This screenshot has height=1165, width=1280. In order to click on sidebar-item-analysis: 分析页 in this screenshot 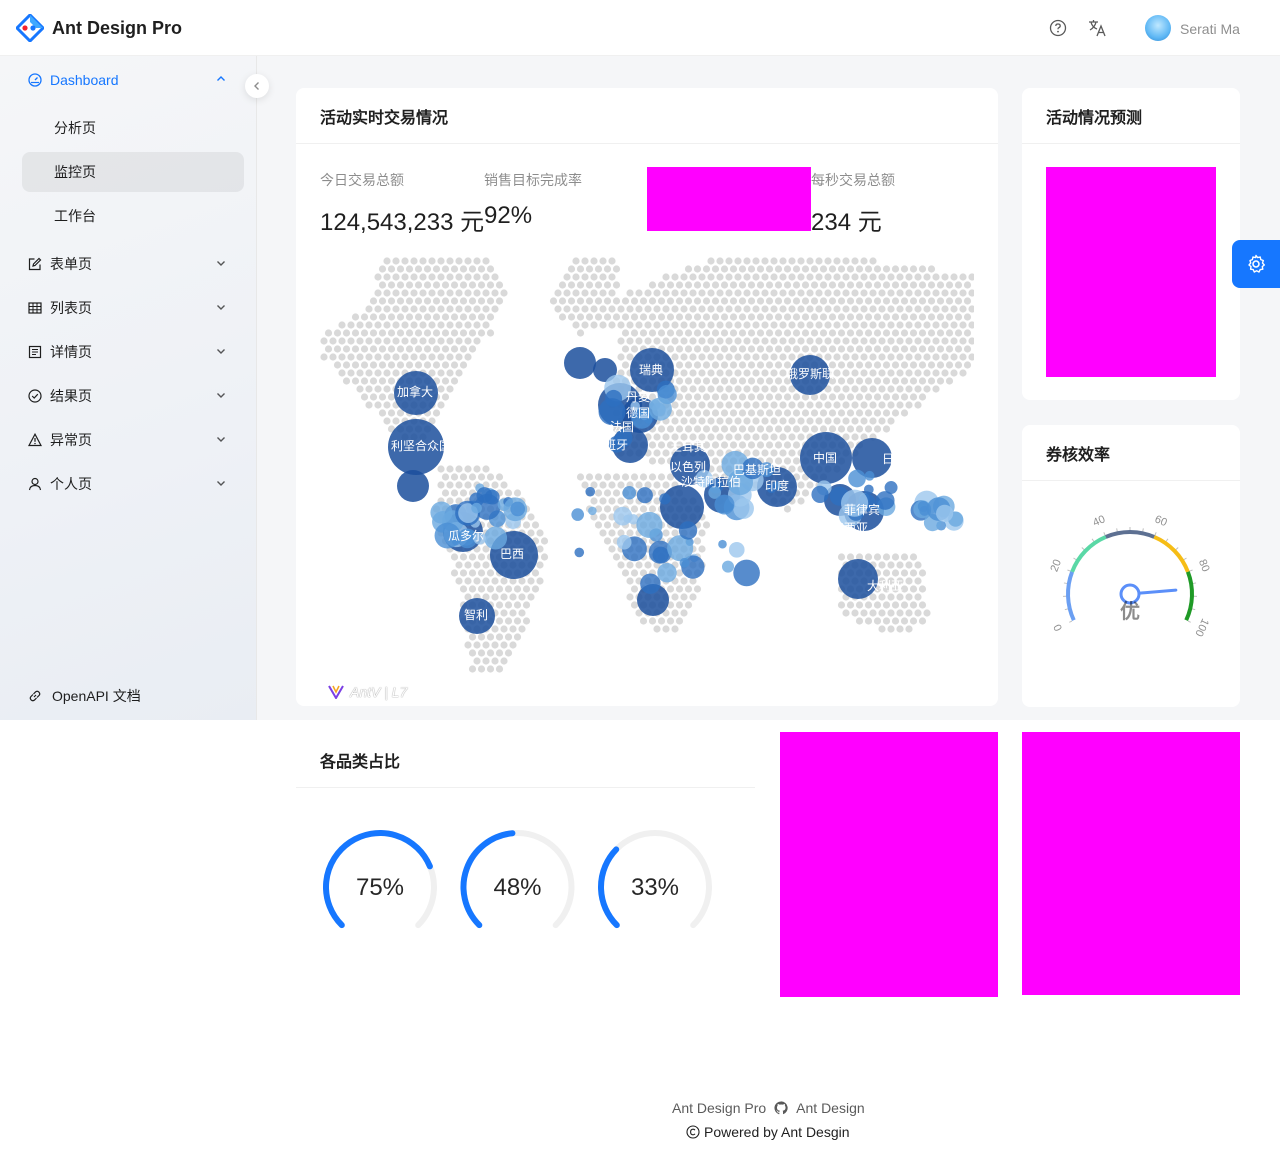, I will do `click(133, 128)`.